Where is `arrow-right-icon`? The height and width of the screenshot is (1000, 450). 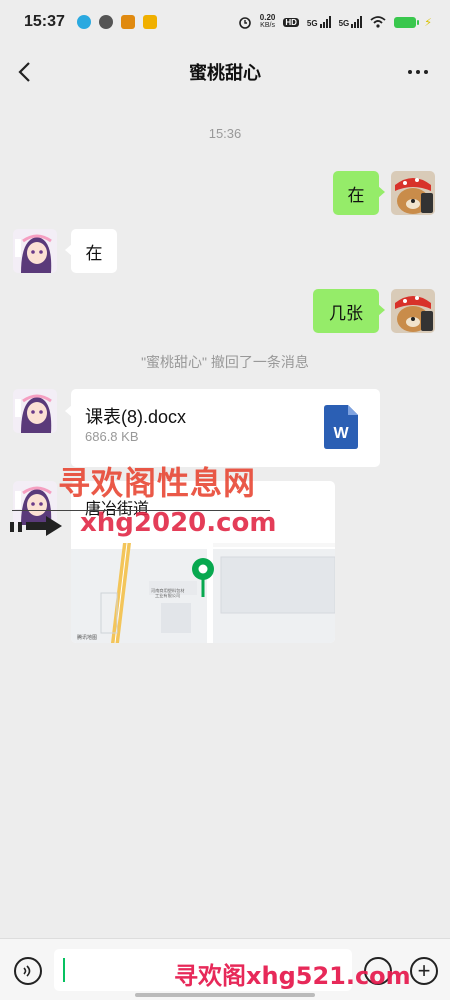
arrow-right-icon is located at coordinates (36, 526).